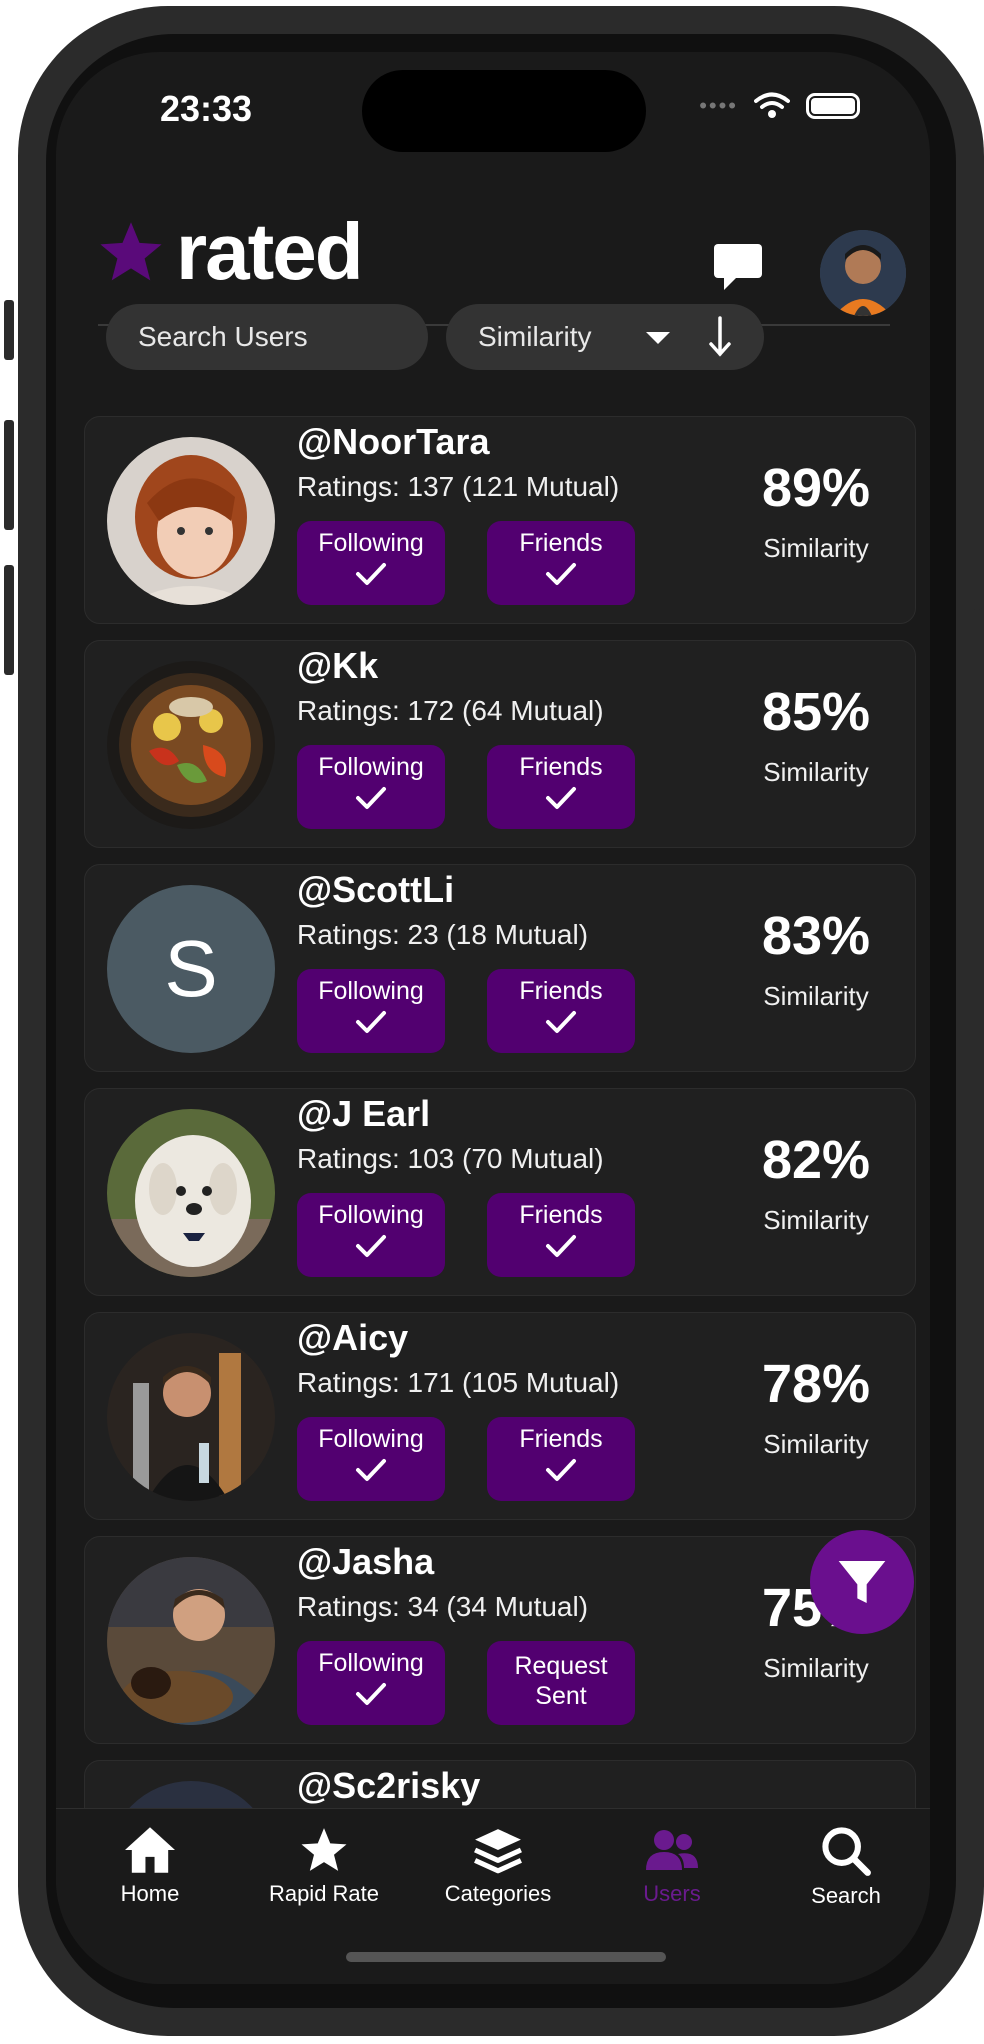 This screenshot has width=984, height=2044. Describe the element at coordinates (498, 1851) in the screenshot. I see `layers-icon` at that location.